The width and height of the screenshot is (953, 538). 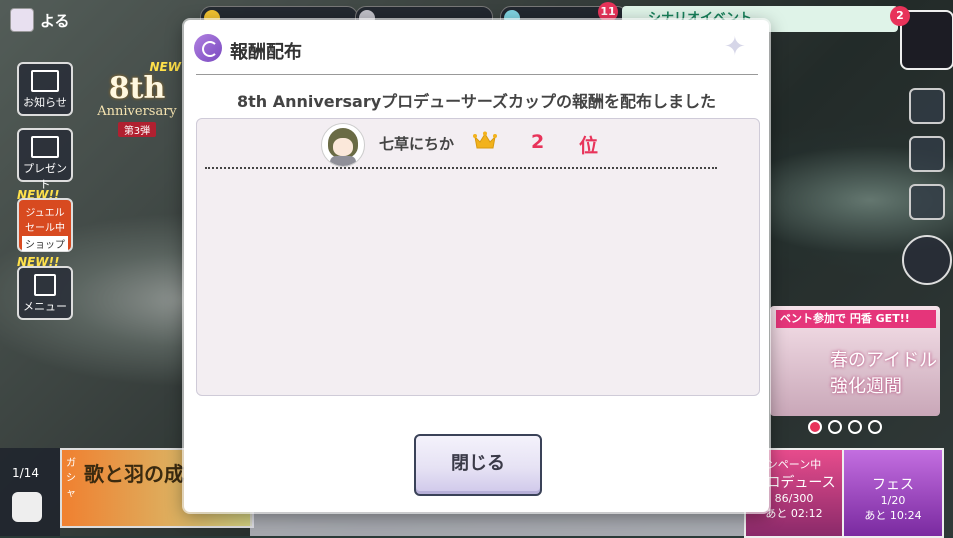 I want to click on fullscreen-icon, so click(x=927, y=154).